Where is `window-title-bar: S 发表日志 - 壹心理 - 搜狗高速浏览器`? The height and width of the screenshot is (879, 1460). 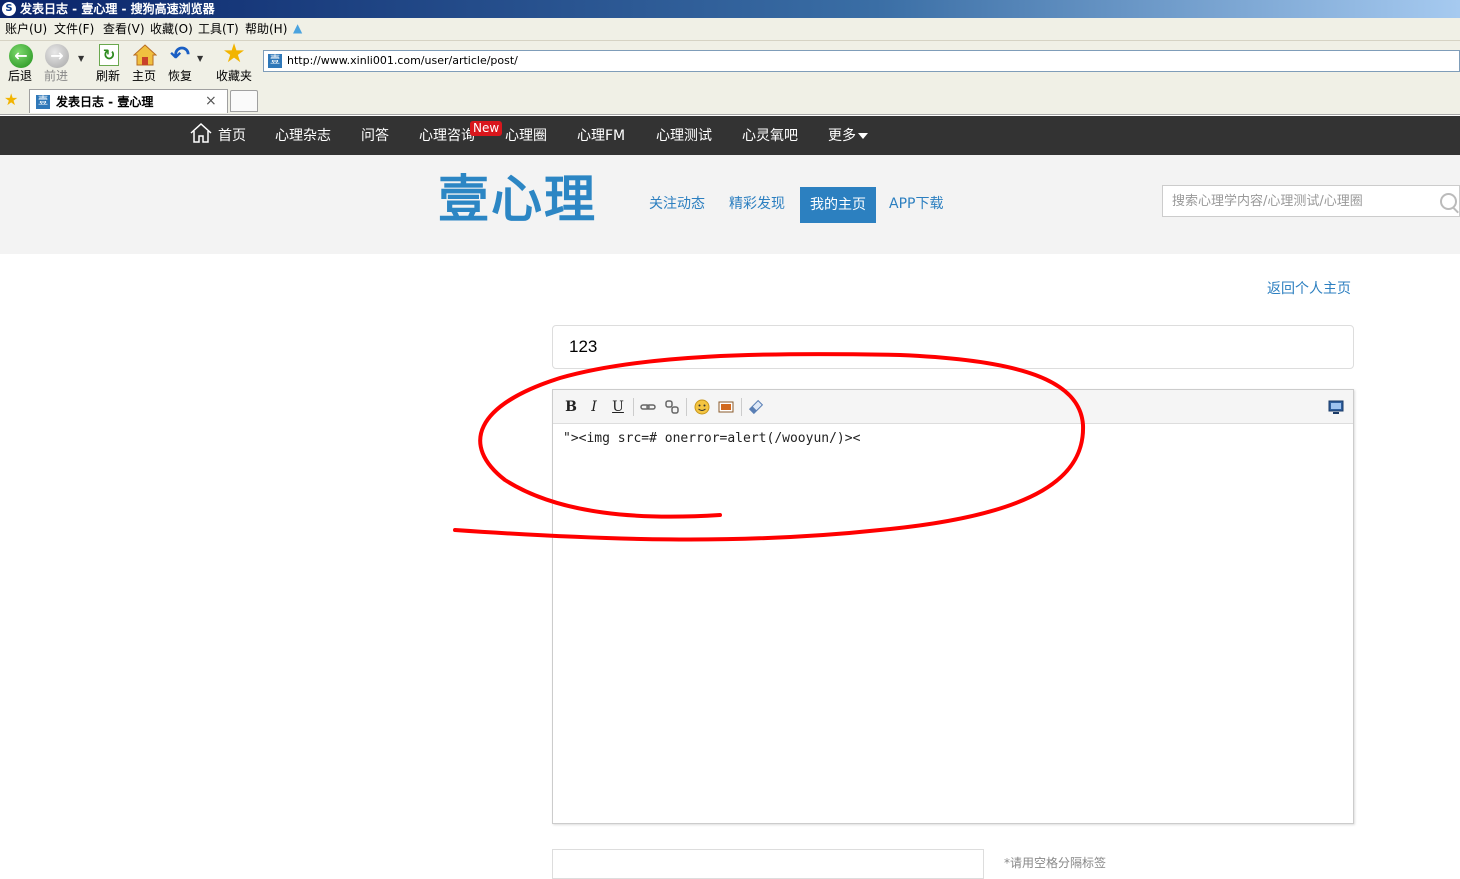
window-title-bar: S 发表日志 - 壹心理 - 搜狗高速浏览器 is located at coordinates (730, 9).